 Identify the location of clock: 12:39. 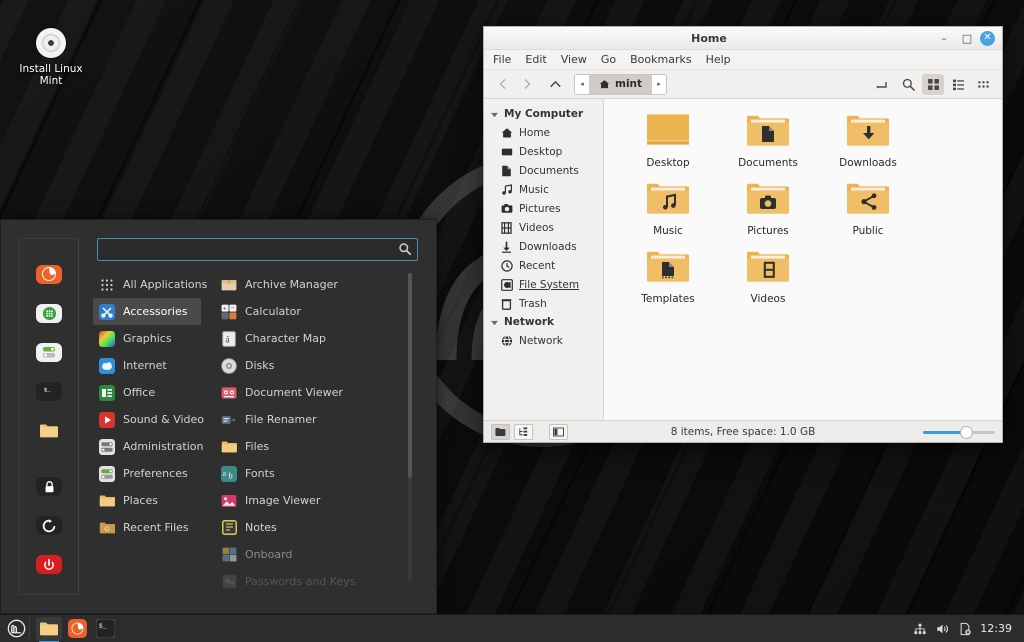
(996, 628).